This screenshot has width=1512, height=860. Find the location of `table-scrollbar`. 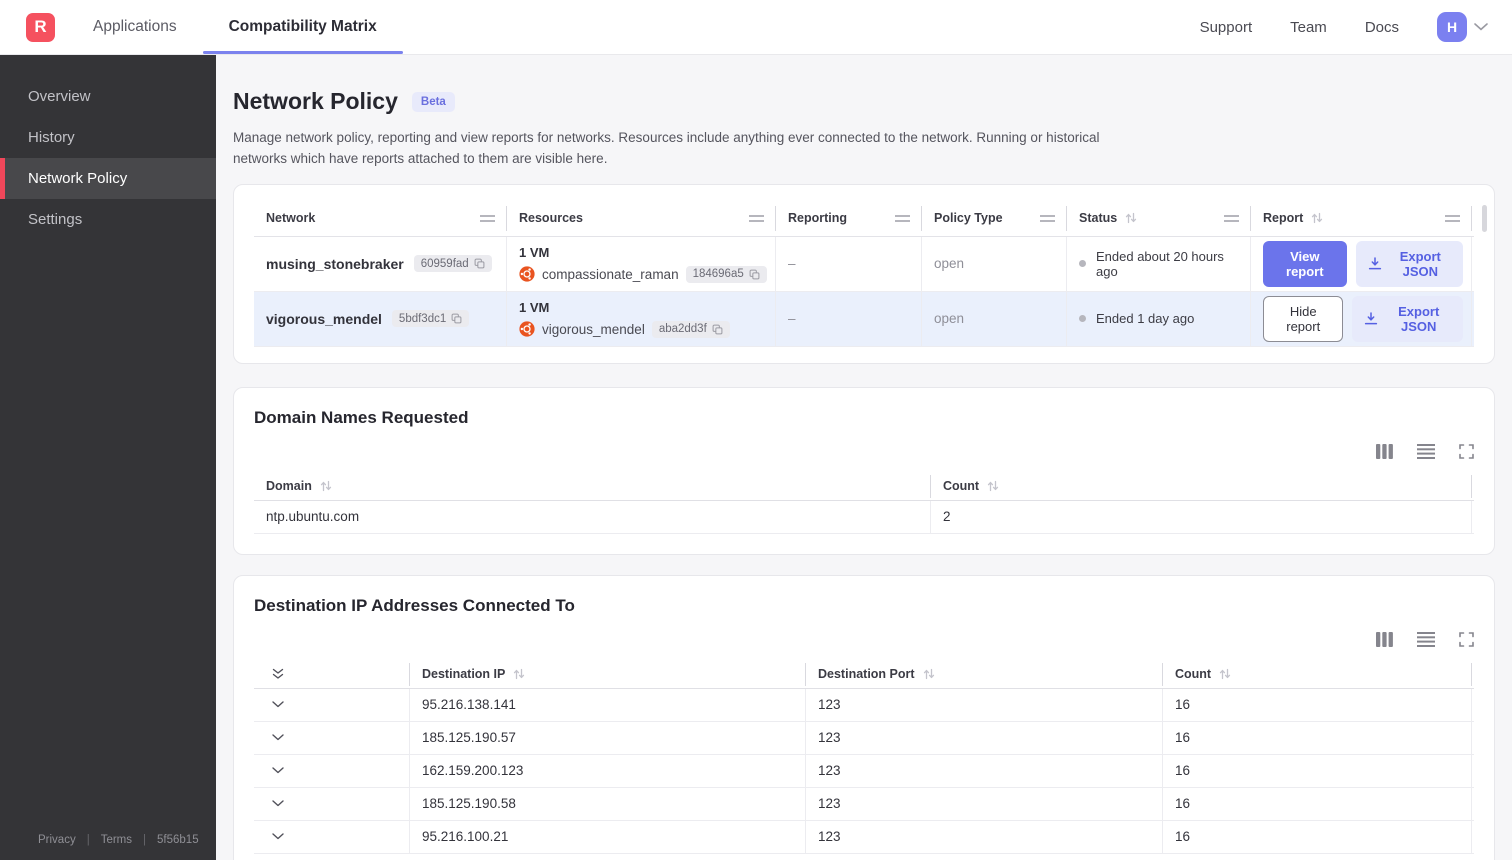

table-scrollbar is located at coordinates (1484, 218).